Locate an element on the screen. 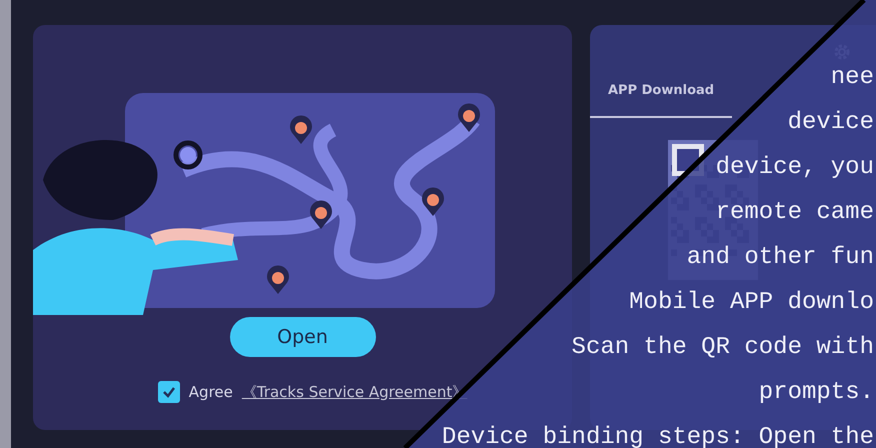 This screenshot has height=448, width=876. check-icon is located at coordinates (169, 392).